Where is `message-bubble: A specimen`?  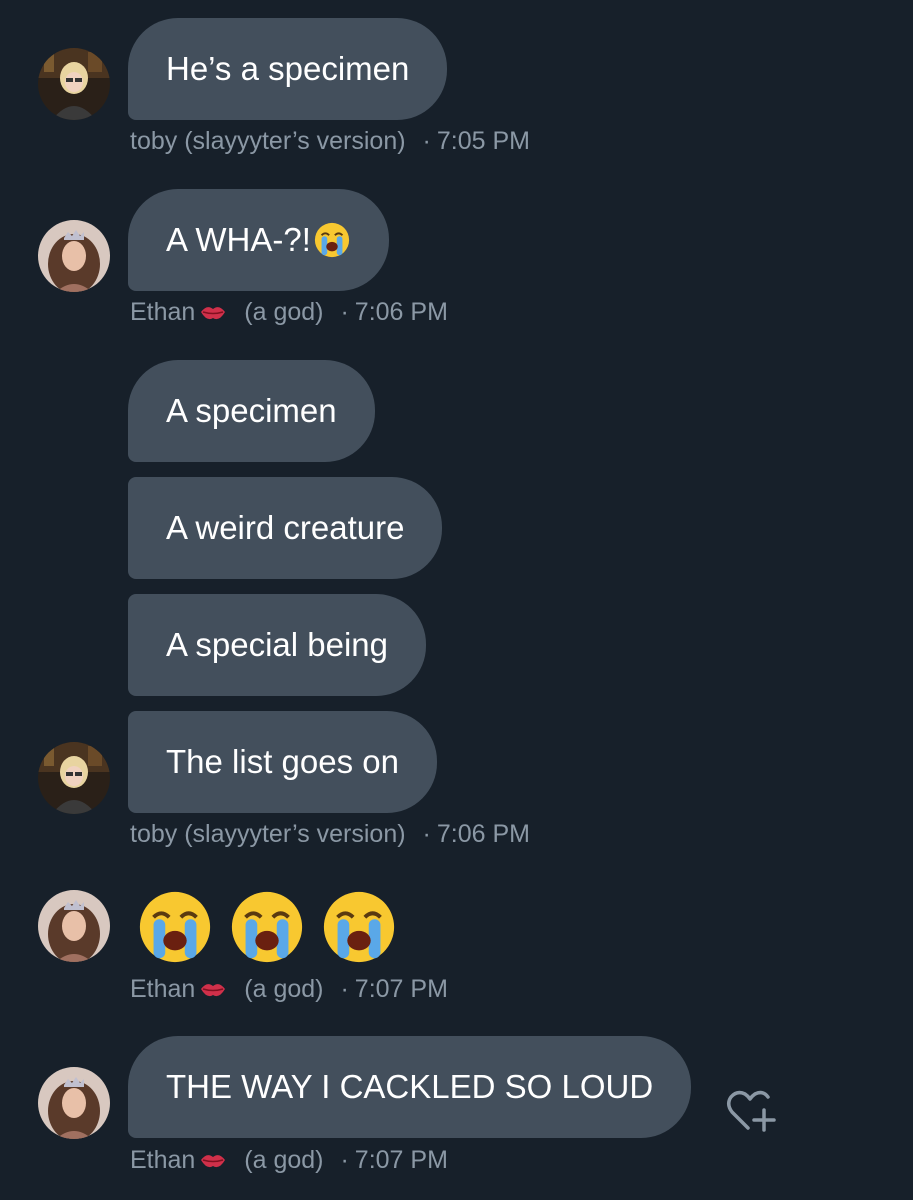
message-bubble: A specimen is located at coordinates (251, 411).